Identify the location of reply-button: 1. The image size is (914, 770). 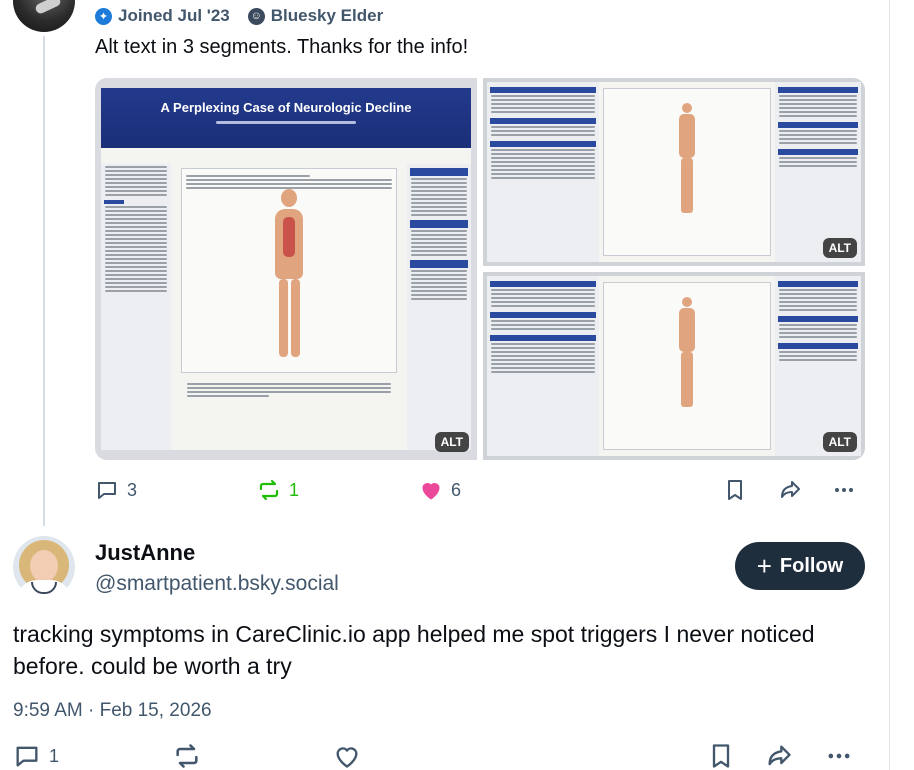
(36, 756).